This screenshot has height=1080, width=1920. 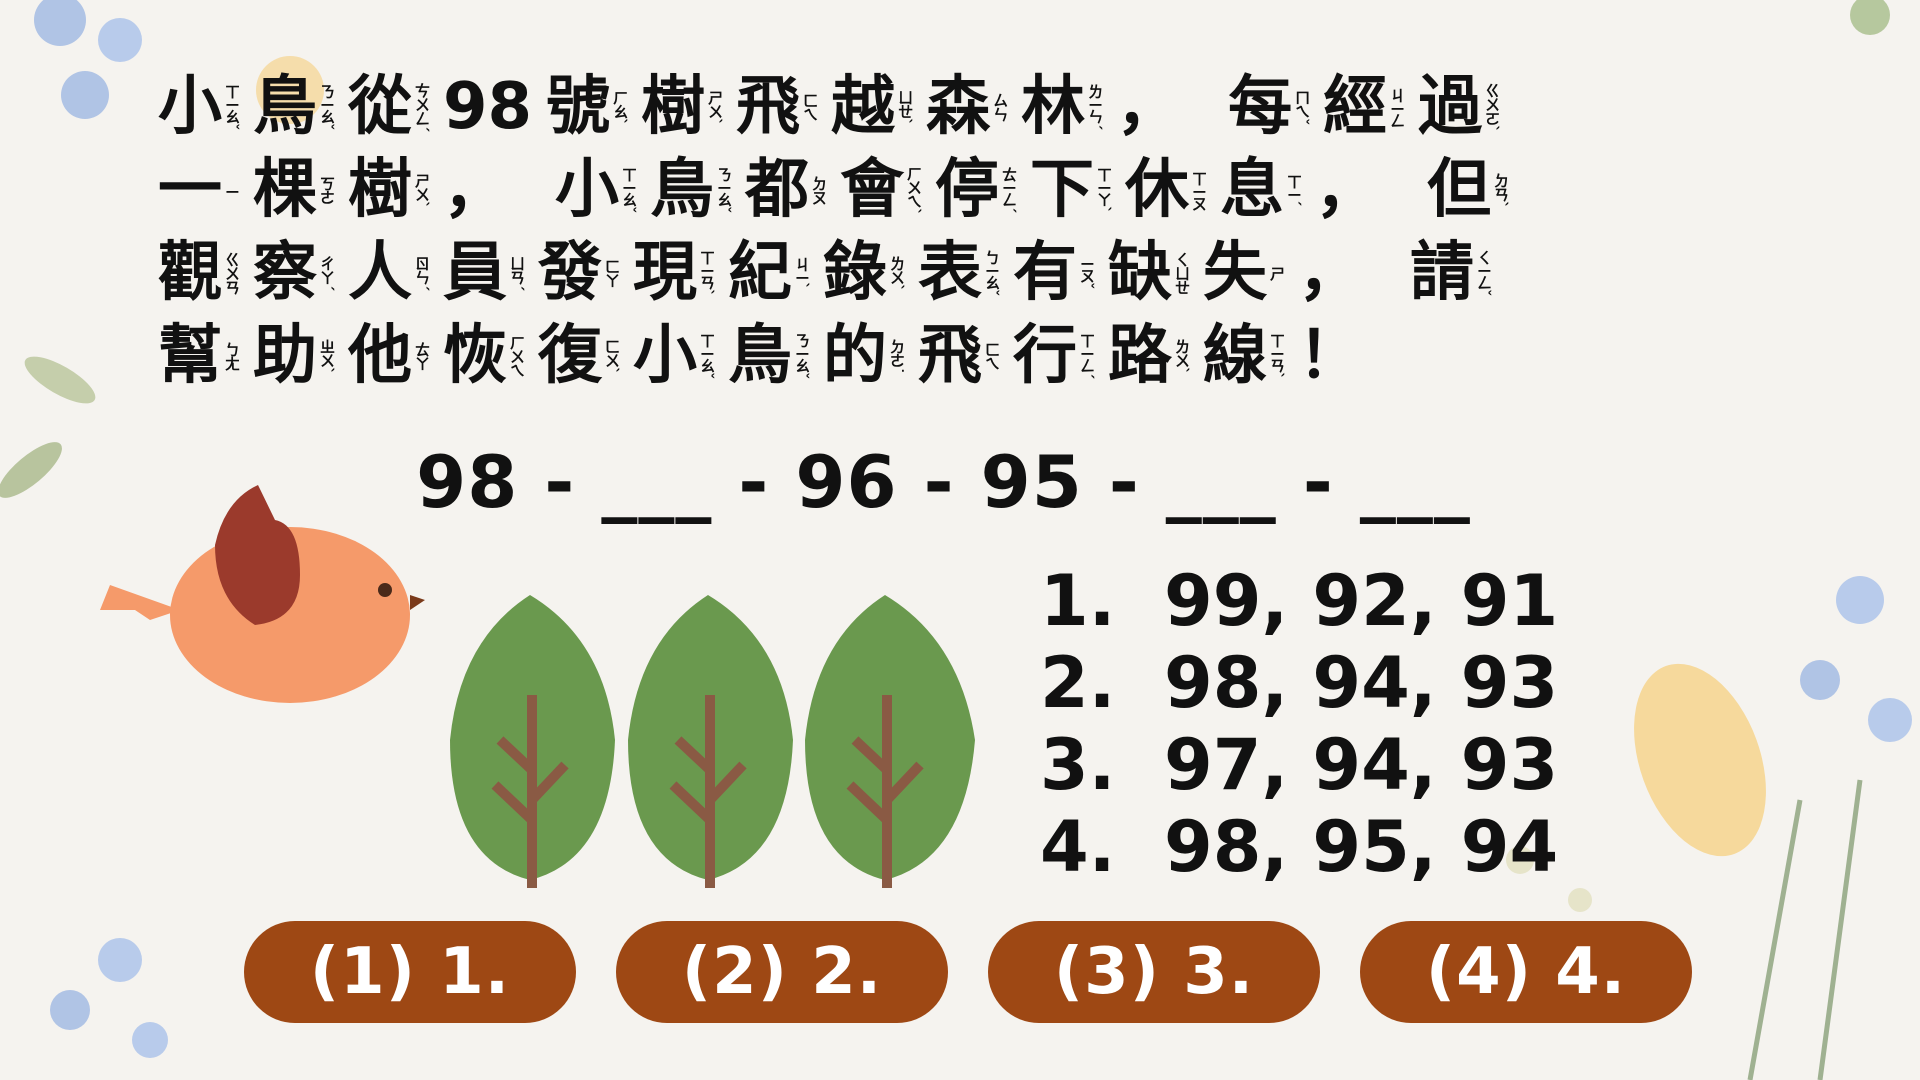 What do you see at coordinates (1468, 190) in the screenshot?
I see `character-with-zhuyin: 但ㄉㄢˋ` at bounding box center [1468, 190].